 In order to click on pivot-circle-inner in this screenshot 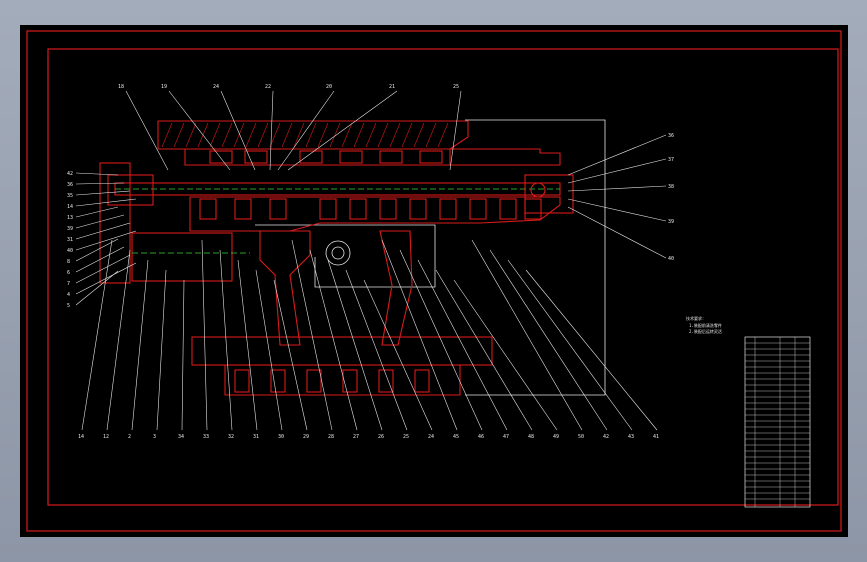, I will do `click(338, 253)`.